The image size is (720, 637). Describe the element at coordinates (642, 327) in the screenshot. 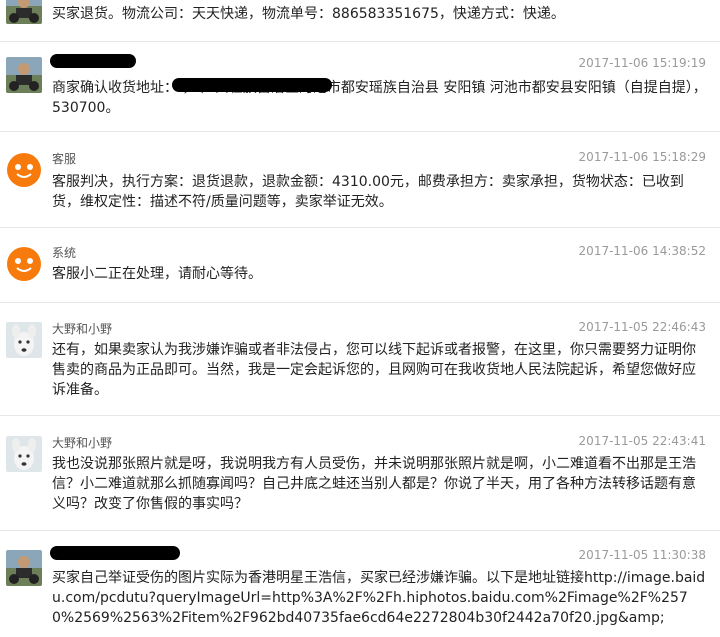

I see `message-timestamp: 2017-11-05 22:46:43` at that location.